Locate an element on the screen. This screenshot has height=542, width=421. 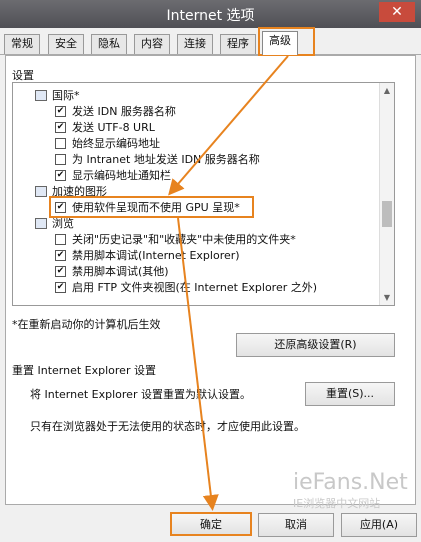
setting-label: 始终显示编码地址 is located at coordinates (116, 143).